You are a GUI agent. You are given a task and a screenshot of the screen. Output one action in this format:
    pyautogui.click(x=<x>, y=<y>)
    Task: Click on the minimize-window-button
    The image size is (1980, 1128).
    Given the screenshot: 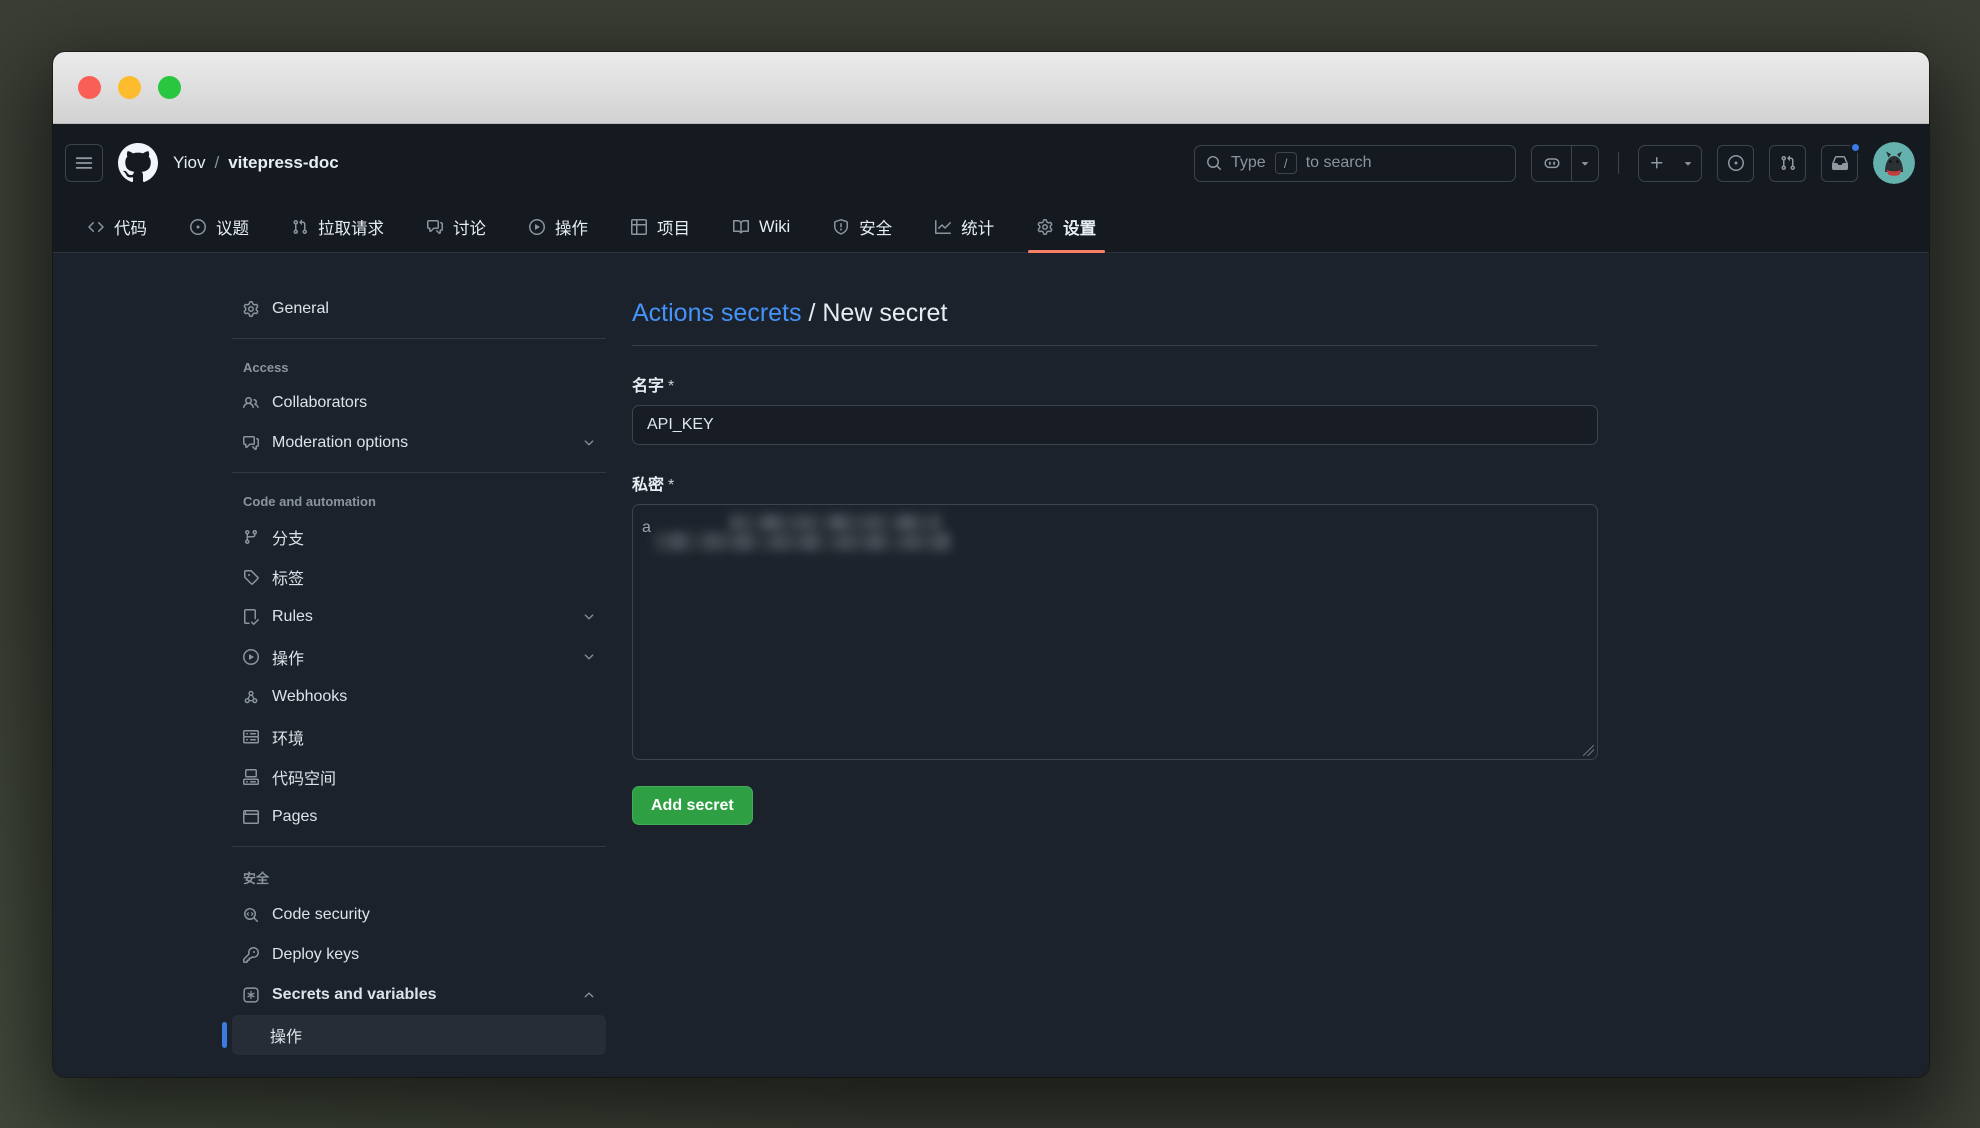 What is the action you would take?
    pyautogui.click(x=129, y=87)
    